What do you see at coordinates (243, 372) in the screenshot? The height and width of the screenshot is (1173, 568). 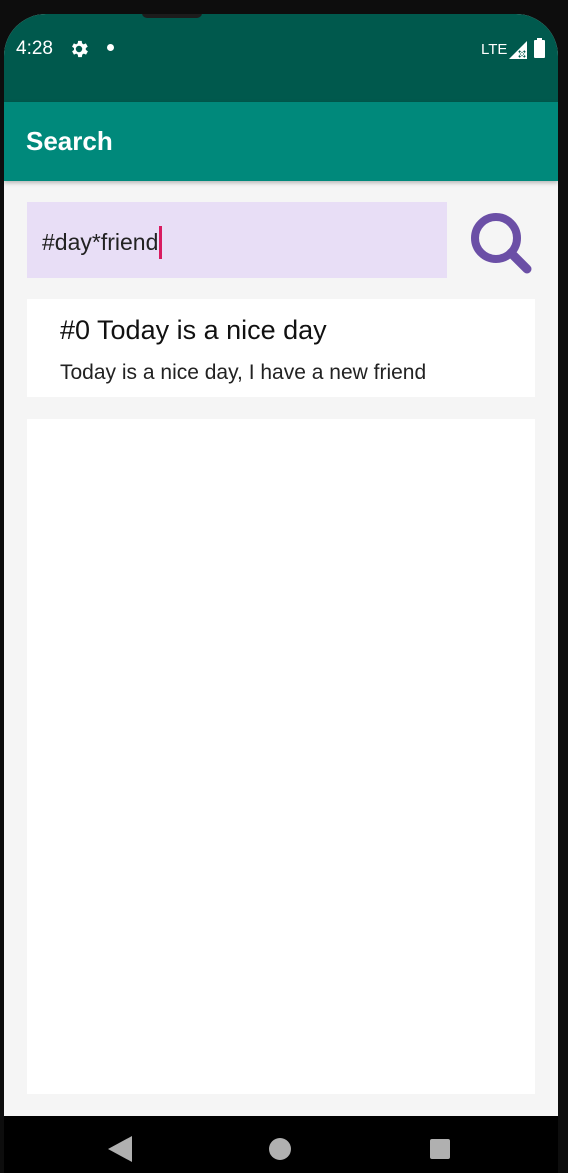 I see `result-body: Today is a nice day, I have a new friend` at bounding box center [243, 372].